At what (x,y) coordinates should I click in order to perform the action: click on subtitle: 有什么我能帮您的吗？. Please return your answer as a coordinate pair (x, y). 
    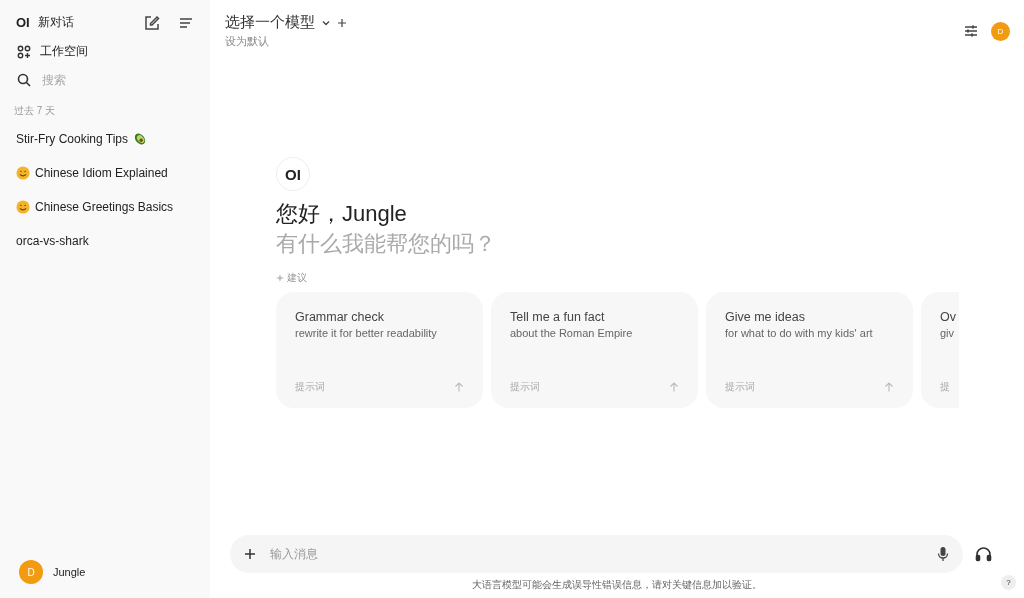
    Looking at the image, I should click on (386, 244).